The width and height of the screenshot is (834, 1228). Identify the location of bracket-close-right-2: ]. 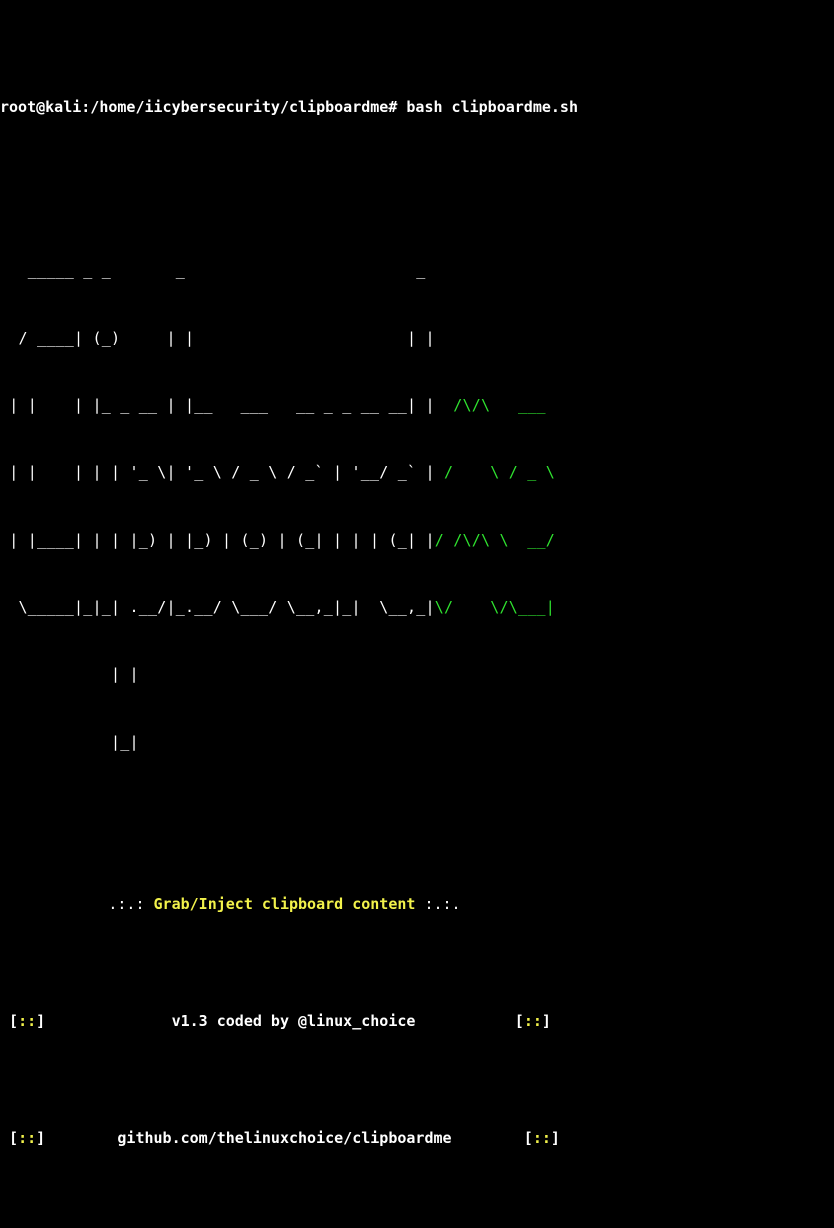
(555, 1137).